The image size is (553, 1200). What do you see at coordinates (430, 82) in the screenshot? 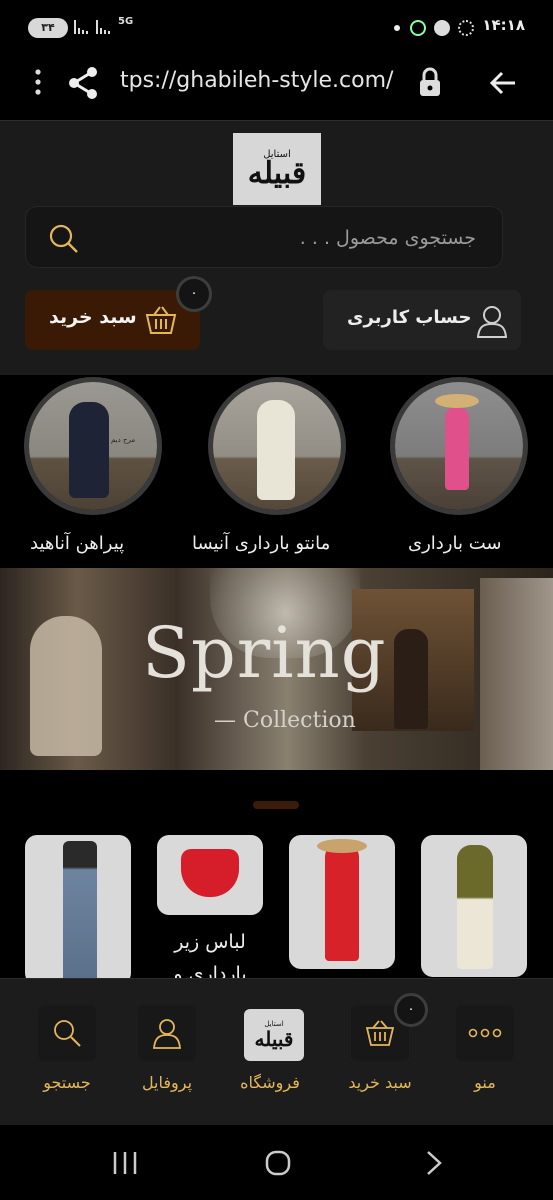
I see `lock-icon` at bounding box center [430, 82].